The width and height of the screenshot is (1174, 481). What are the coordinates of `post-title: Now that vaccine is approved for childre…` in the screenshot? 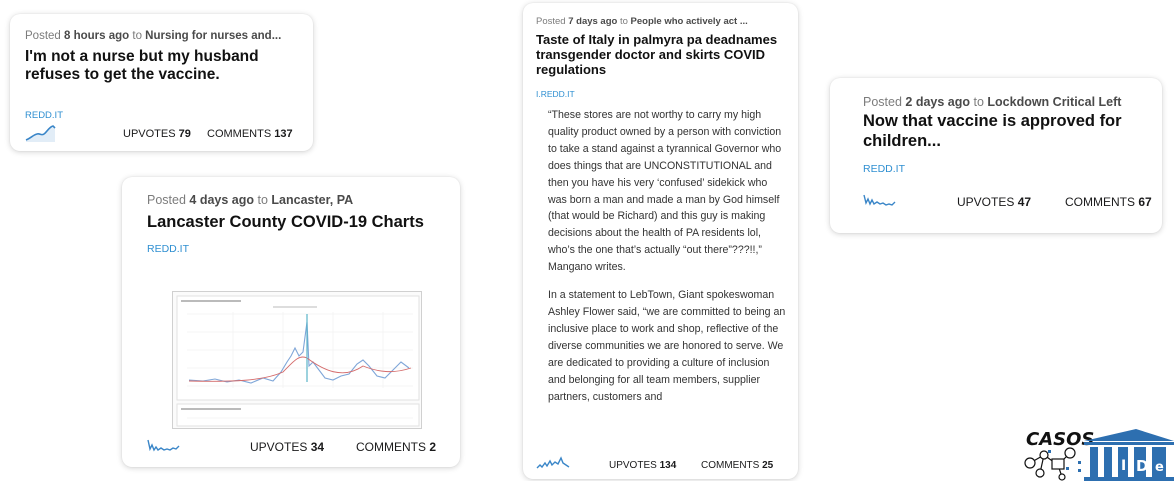 It's located at (1008, 131).